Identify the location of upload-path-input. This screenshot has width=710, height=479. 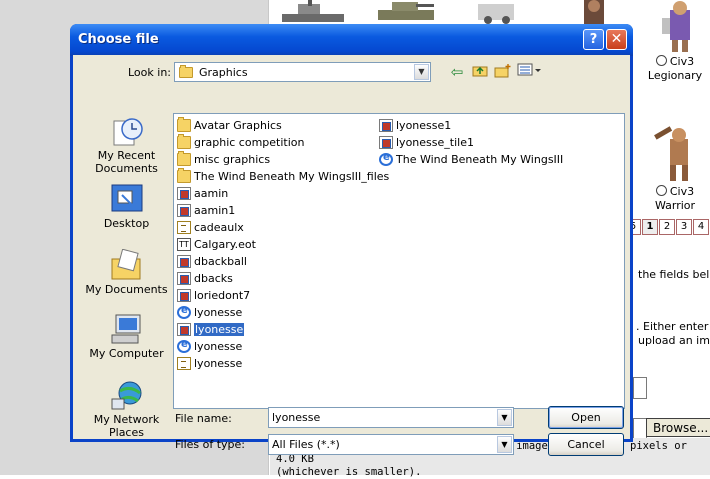
(640, 428).